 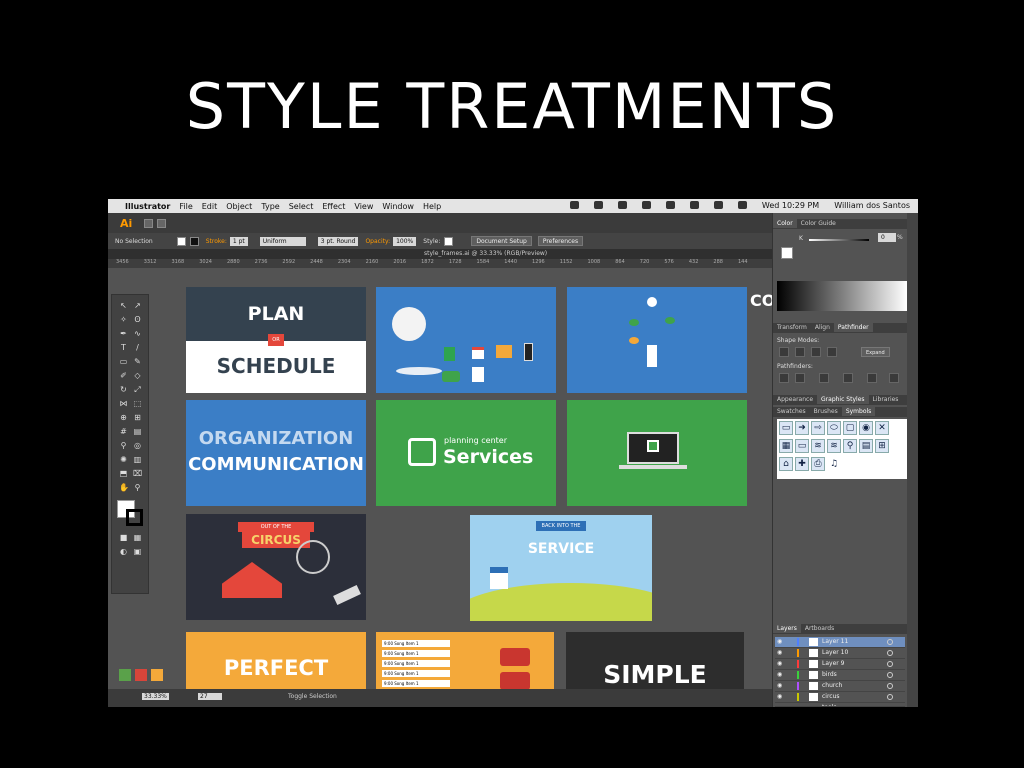 I want to click on tab-align: Align, so click(x=822, y=327).